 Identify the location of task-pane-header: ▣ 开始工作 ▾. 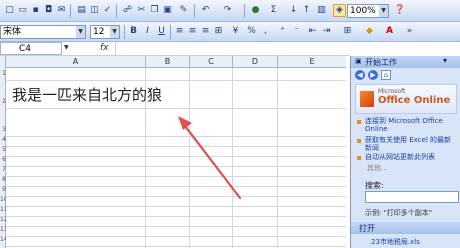
(405, 62).